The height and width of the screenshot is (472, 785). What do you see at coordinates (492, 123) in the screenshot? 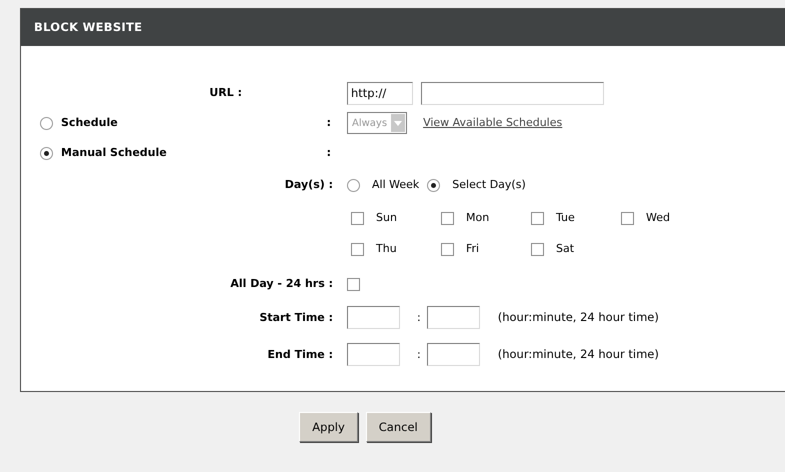
I see `schedules-link: View Available Schedules` at bounding box center [492, 123].